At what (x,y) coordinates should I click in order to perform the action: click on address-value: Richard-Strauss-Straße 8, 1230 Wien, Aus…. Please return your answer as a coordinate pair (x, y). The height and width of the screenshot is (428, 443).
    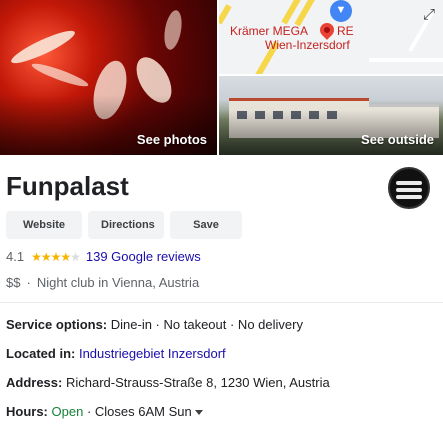
    Looking at the image, I should click on (197, 382).